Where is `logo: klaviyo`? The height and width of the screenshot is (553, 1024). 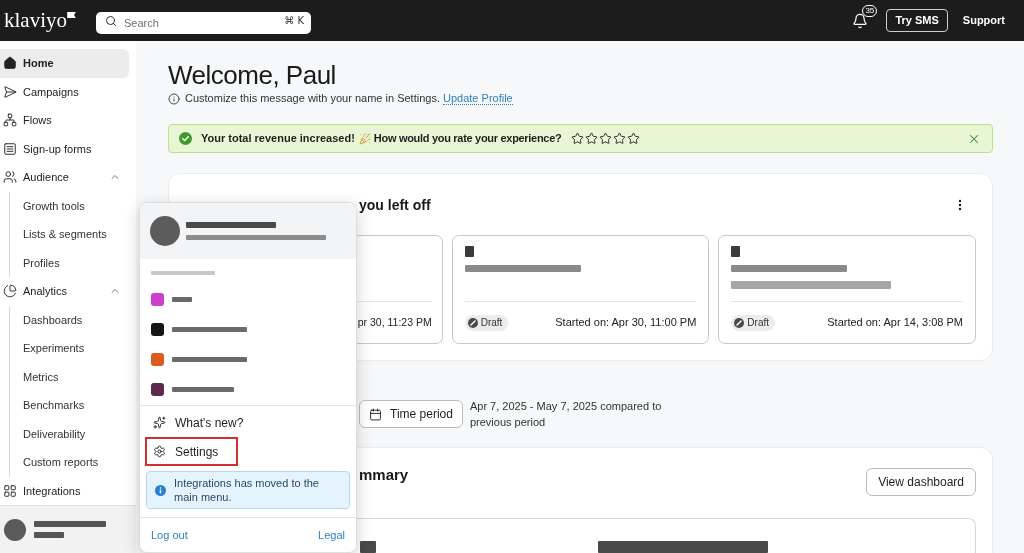 logo: klaviyo is located at coordinates (40, 20).